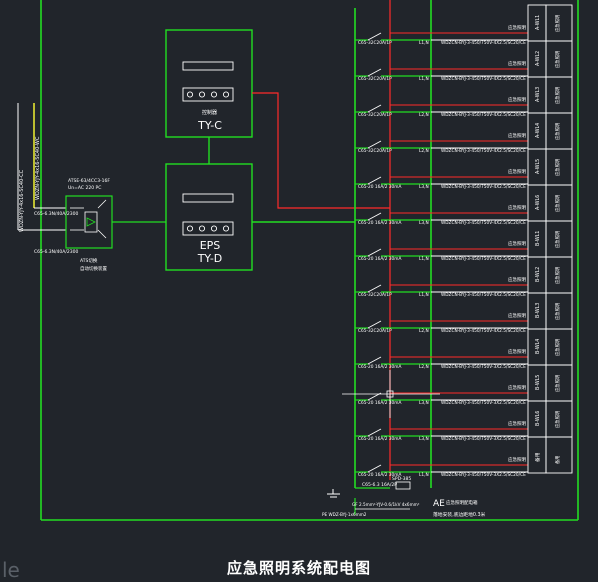 This screenshot has height=582, width=598. Describe the element at coordinates (209, 125) in the screenshot. I see `controller-label: TY-C` at that location.